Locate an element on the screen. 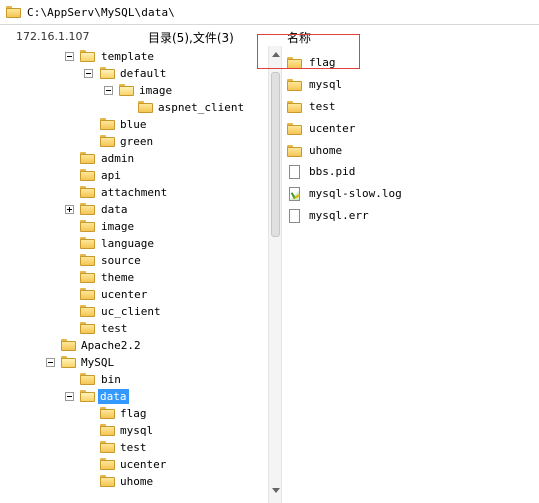 The image size is (539, 503). tree-item-label: api is located at coordinates (111, 175).